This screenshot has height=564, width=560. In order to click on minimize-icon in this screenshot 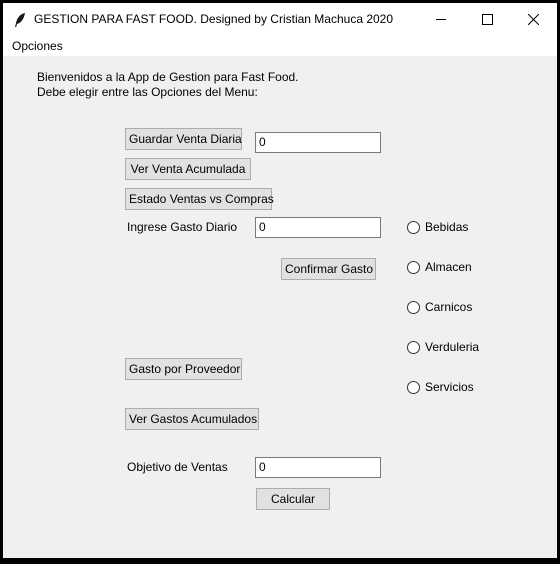, I will do `click(441, 19)`.